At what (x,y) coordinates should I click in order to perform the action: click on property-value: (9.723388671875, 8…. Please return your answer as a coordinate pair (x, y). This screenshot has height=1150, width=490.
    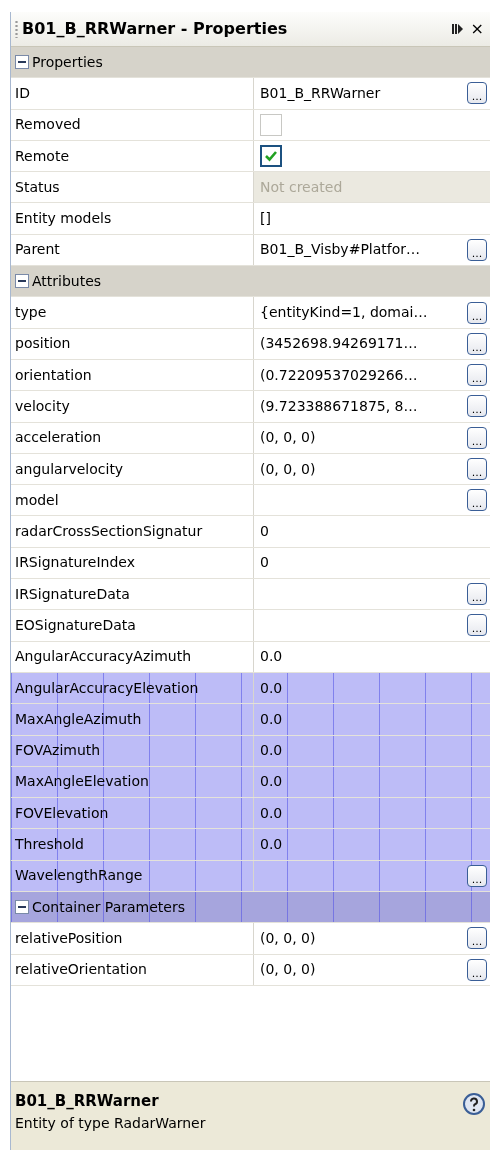
    Looking at the image, I should click on (339, 406).